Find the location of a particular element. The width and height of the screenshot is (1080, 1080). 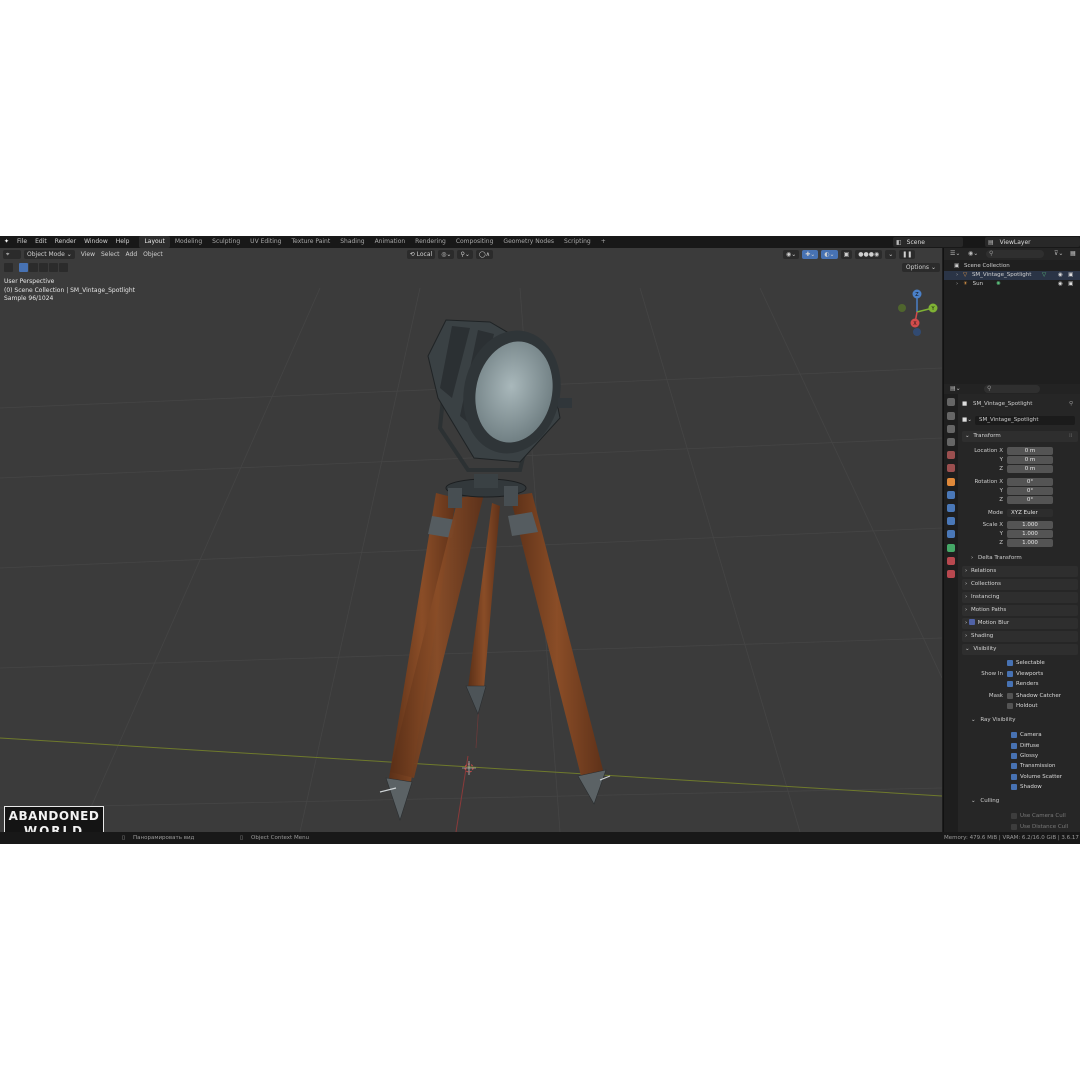

overlay-toggle-icon: ◐⌄ is located at coordinates (829, 254).